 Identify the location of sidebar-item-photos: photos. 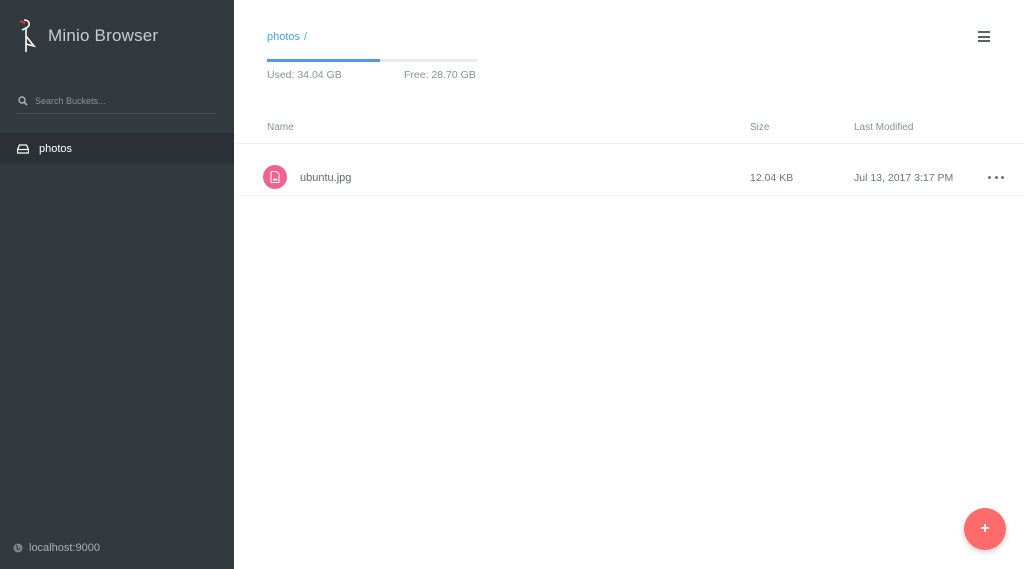
(117, 148).